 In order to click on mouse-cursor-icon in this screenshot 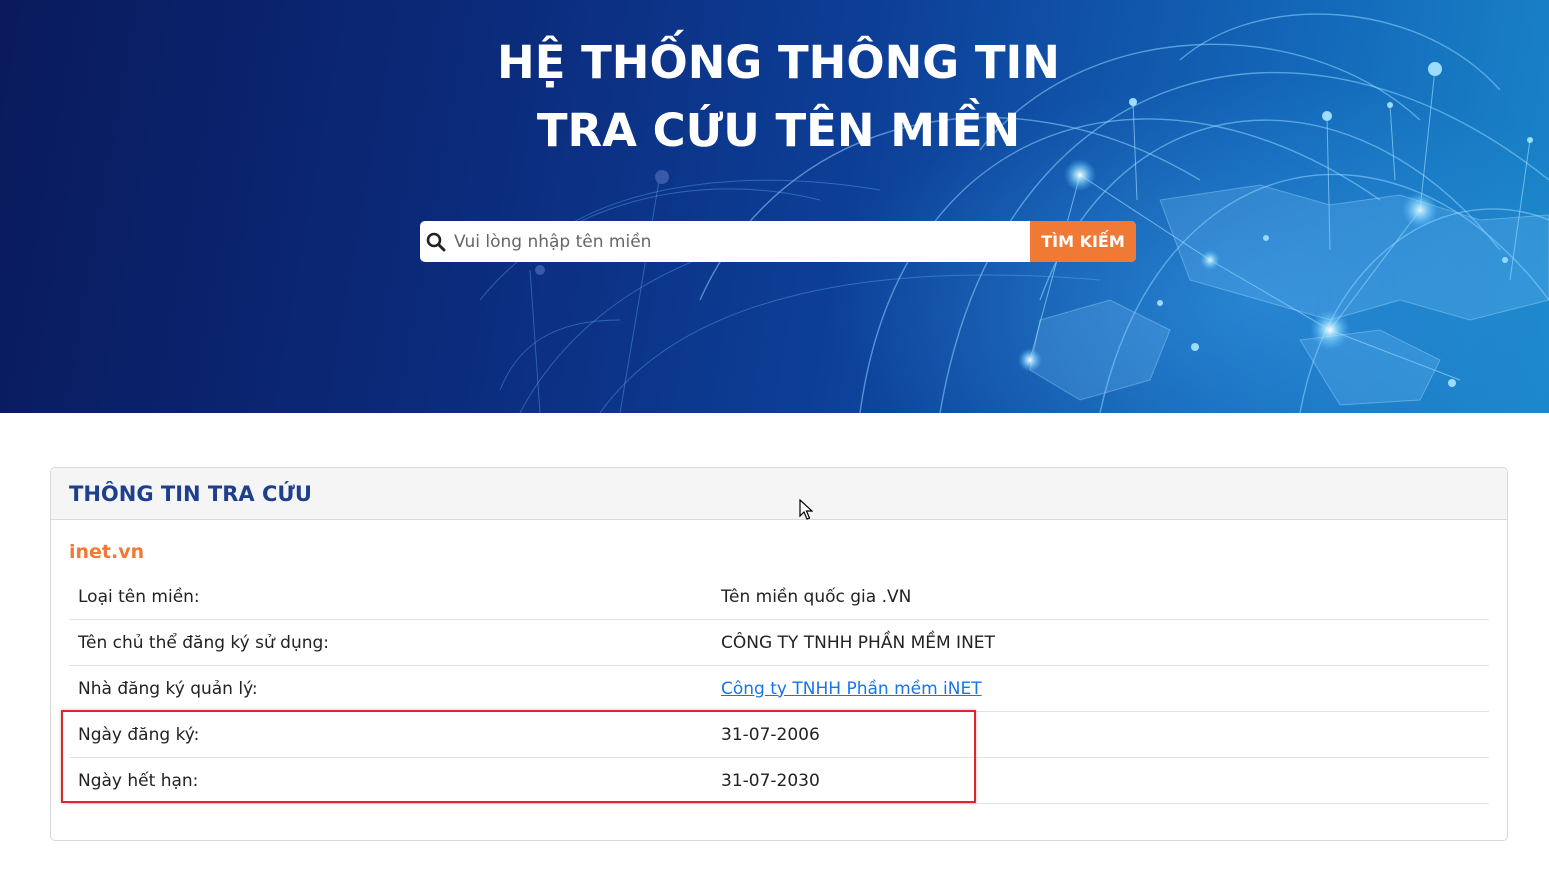, I will do `click(806, 509)`.